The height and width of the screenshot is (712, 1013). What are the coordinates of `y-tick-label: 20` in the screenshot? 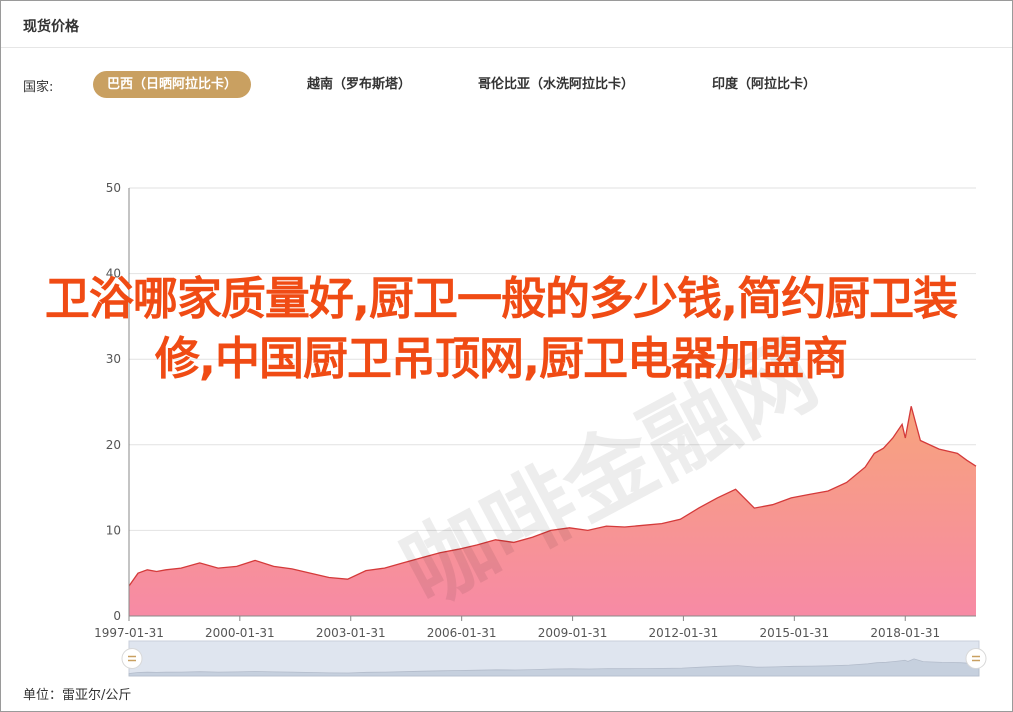 It's located at (113, 445).